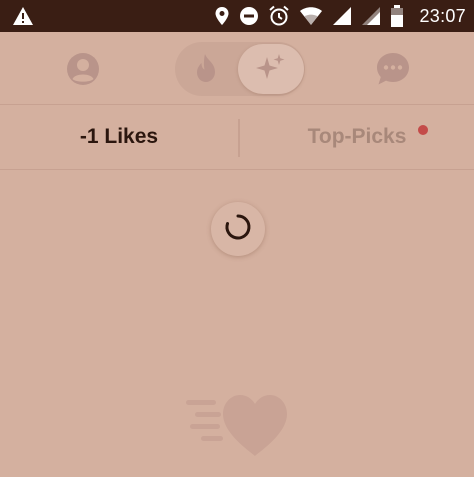 The image size is (474, 477). I want to click on profile-button, so click(83, 71).